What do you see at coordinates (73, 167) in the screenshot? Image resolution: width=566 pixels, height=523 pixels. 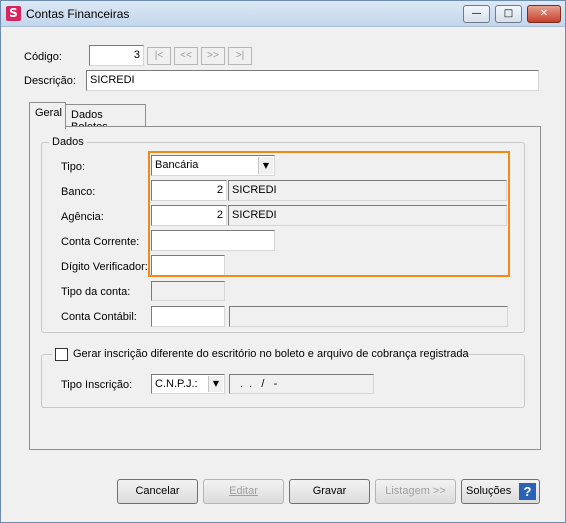 I see `tipo-label: Tipo:` at bounding box center [73, 167].